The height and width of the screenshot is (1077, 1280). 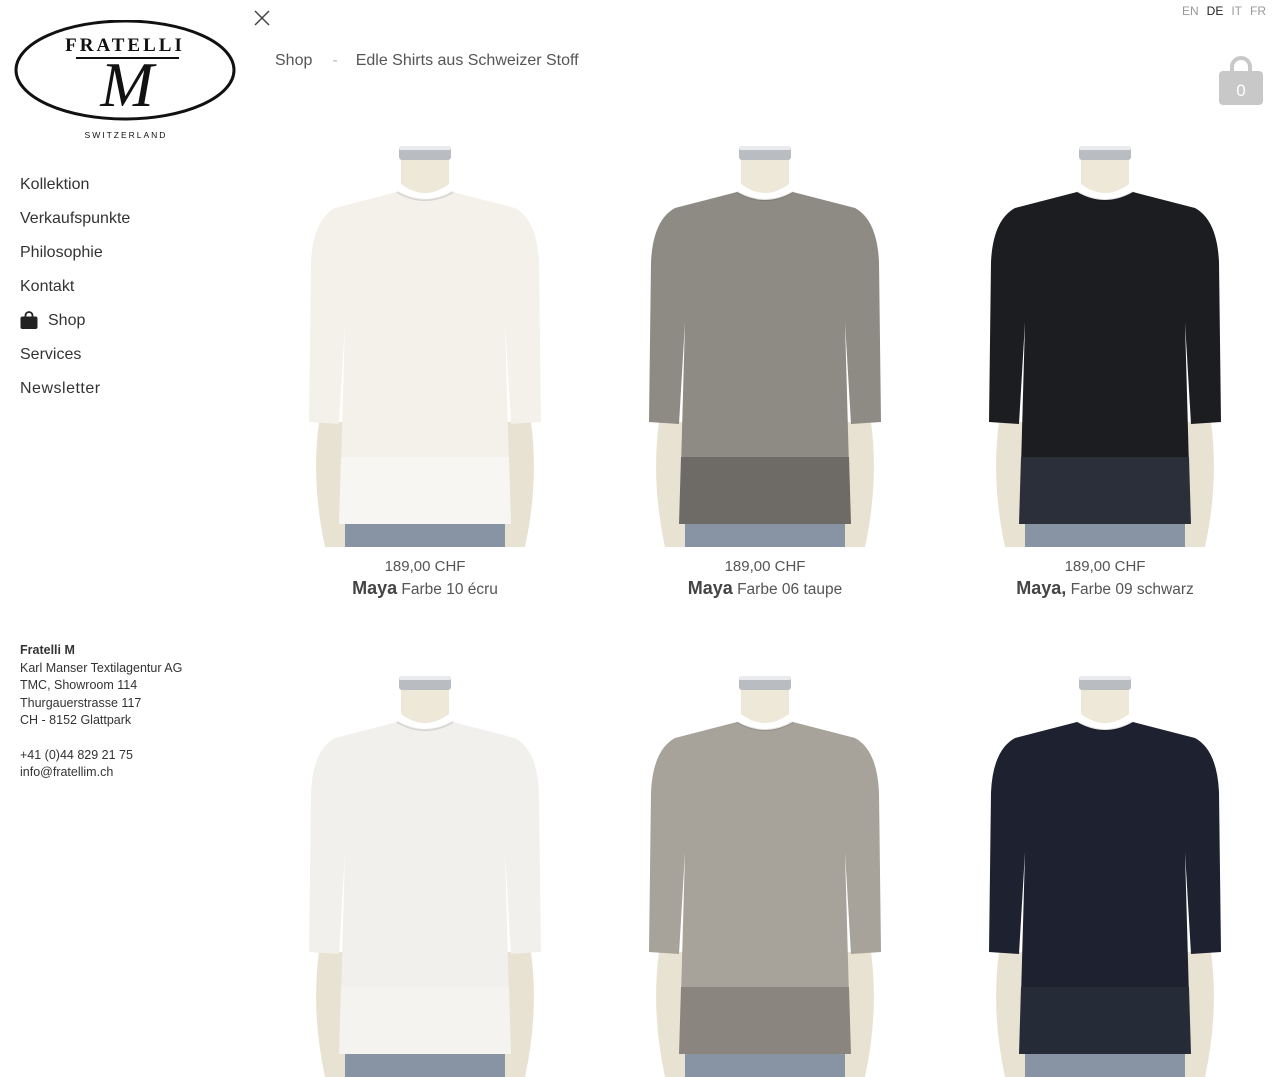 I want to click on nav-label: Newsletter, so click(x=60, y=388).